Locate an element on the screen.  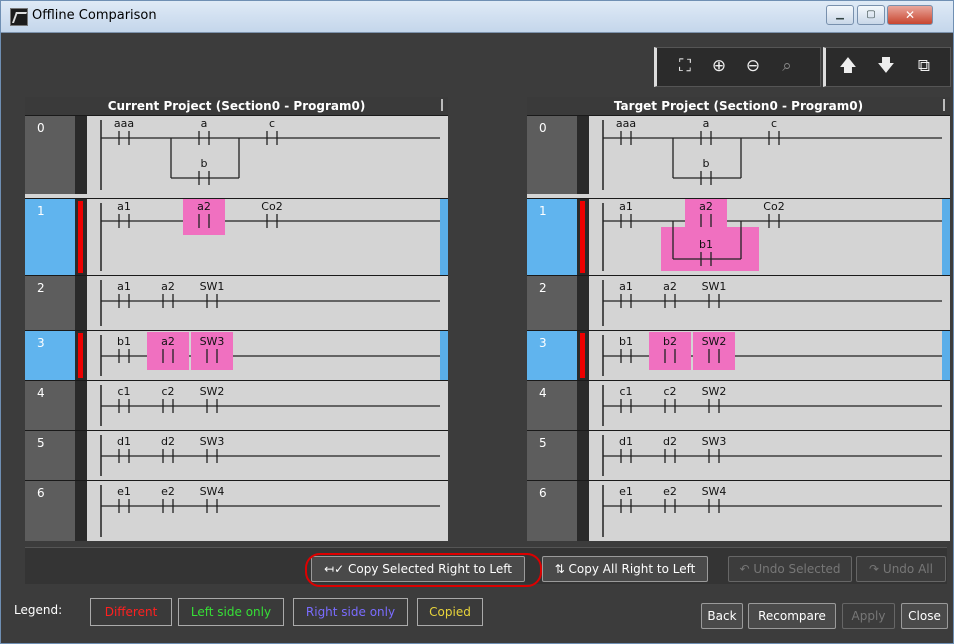
contact-SW4: SW4 is located at coordinates (714, 499).